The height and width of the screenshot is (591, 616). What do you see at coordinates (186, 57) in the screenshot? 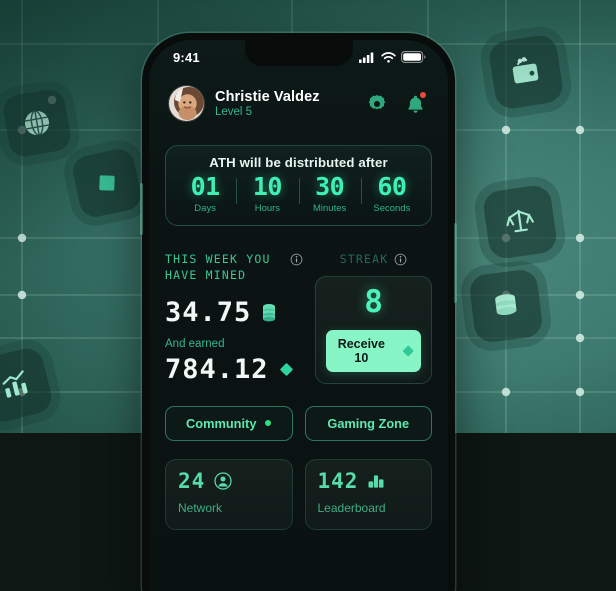
I see `status-time: 9:41` at bounding box center [186, 57].